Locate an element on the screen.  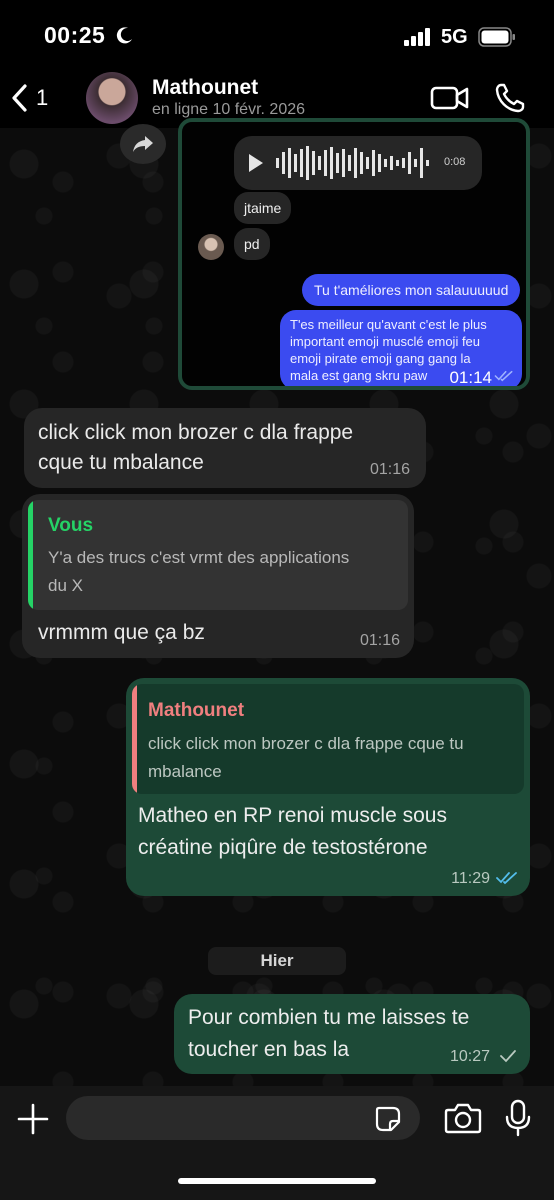
message-line: toucher en bas la is located at coordinates (269, 1049).